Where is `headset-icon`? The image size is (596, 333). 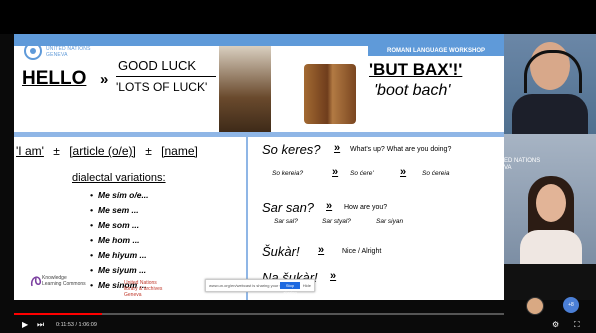
headset-icon is located at coordinates (553, 71).